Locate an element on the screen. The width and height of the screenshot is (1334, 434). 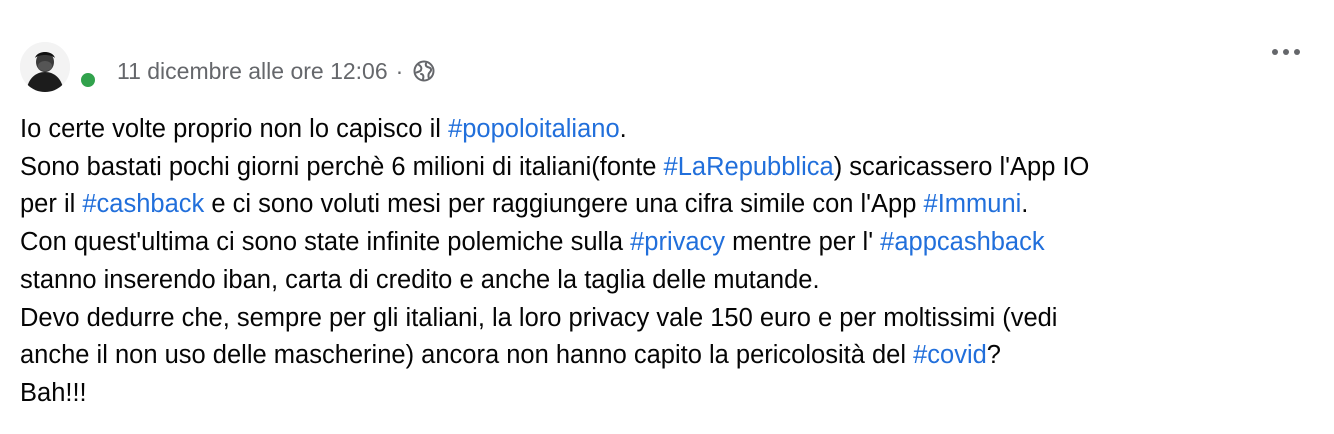
hashtag-link: #LaRepubblica is located at coordinates (749, 167).